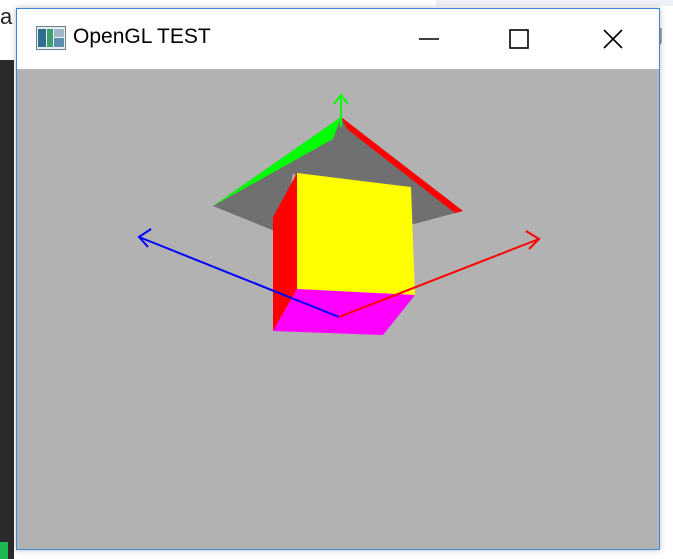 The image size is (673, 559). I want to click on title-bar: OpenGL TEST, so click(338, 39).